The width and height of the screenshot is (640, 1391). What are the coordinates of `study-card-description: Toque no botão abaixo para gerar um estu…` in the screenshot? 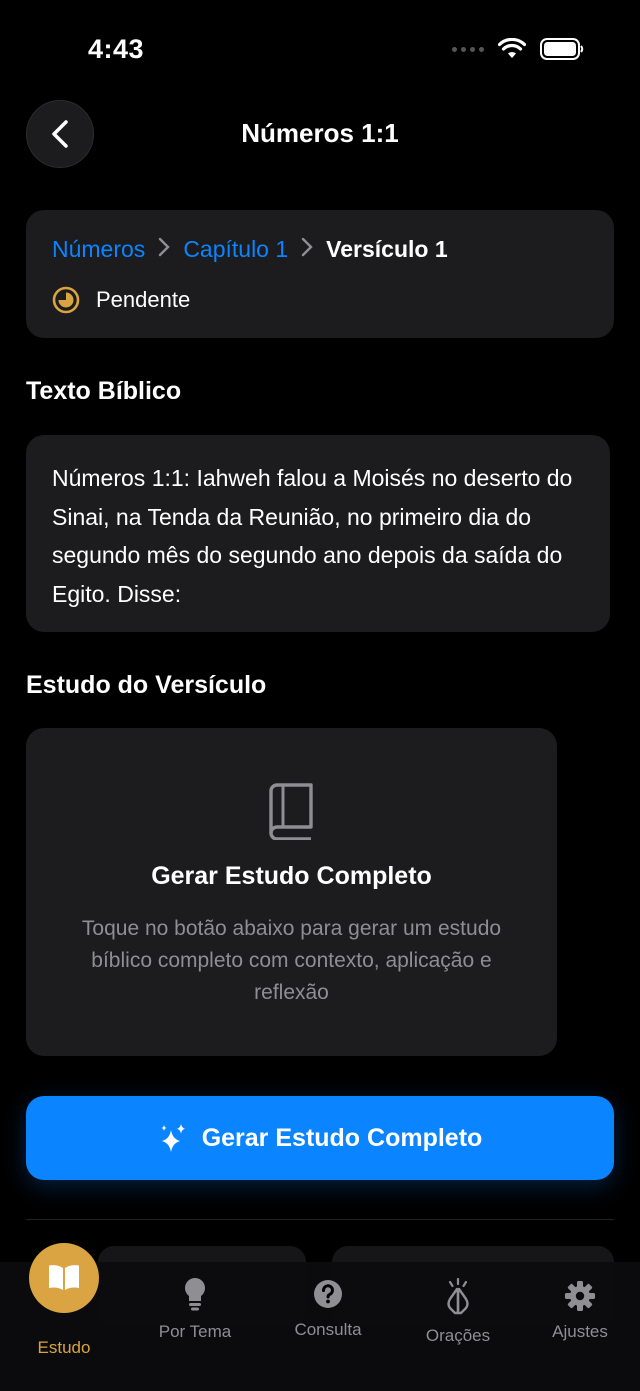 It's located at (291, 960).